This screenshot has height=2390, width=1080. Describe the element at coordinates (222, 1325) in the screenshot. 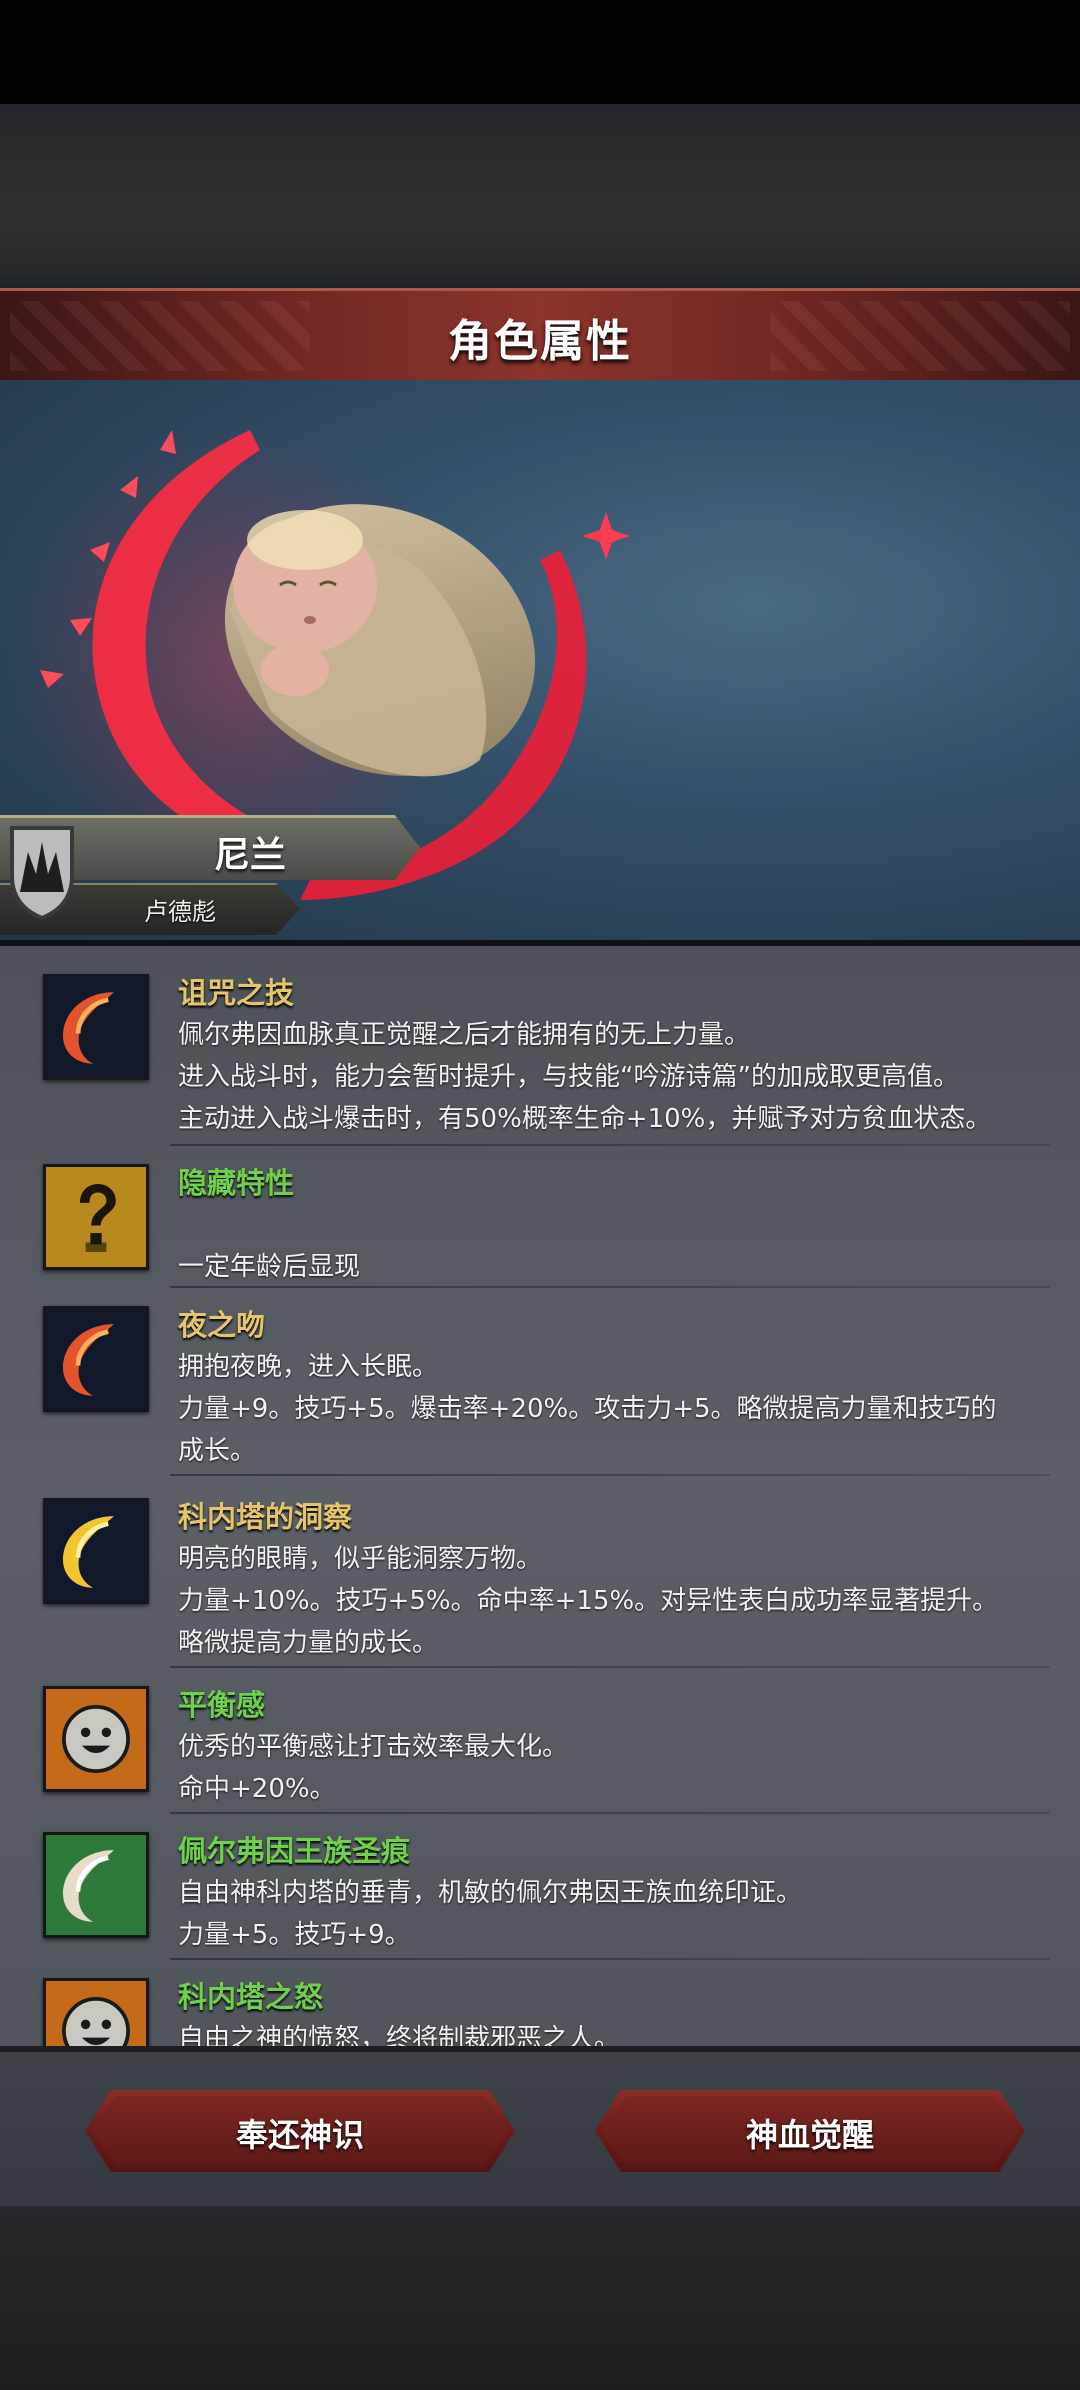

I see `trait-name: 夜之吻` at that location.